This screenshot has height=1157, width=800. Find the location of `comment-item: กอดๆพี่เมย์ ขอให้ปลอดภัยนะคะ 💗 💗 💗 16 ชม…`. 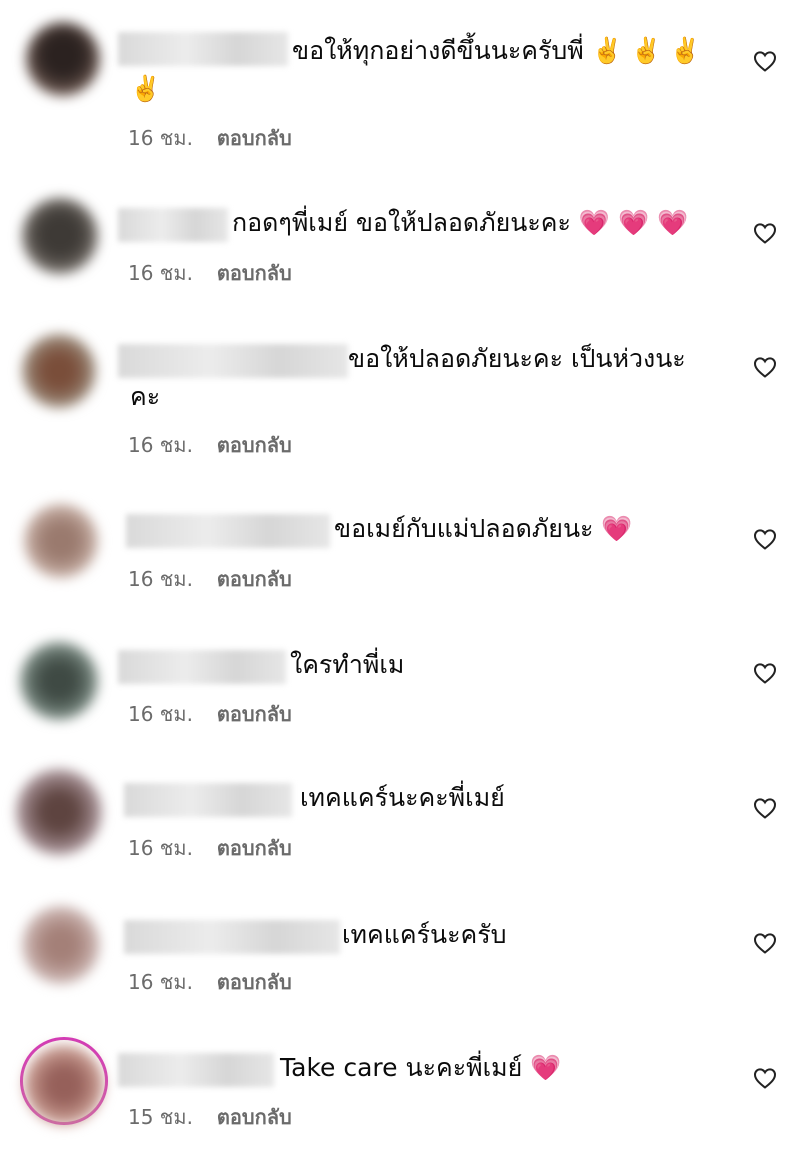

comment-item: กอดๆพี่เมย์ ขอให้ปลอดภัยนะคะ 💗 💗 💗 16 ชม… is located at coordinates (400, 235).